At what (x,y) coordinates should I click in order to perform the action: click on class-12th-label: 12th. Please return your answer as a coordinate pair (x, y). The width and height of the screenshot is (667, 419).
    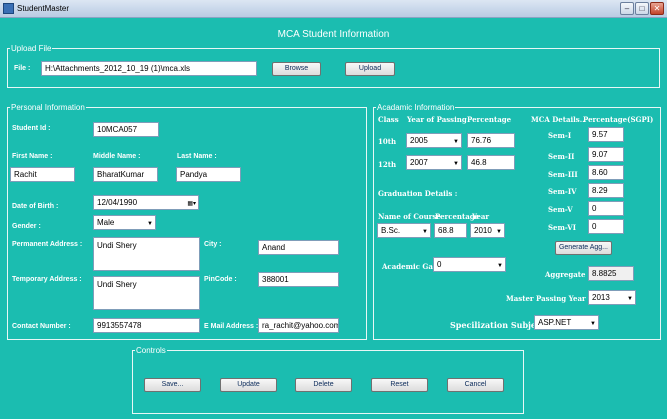
    Looking at the image, I should click on (387, 164).